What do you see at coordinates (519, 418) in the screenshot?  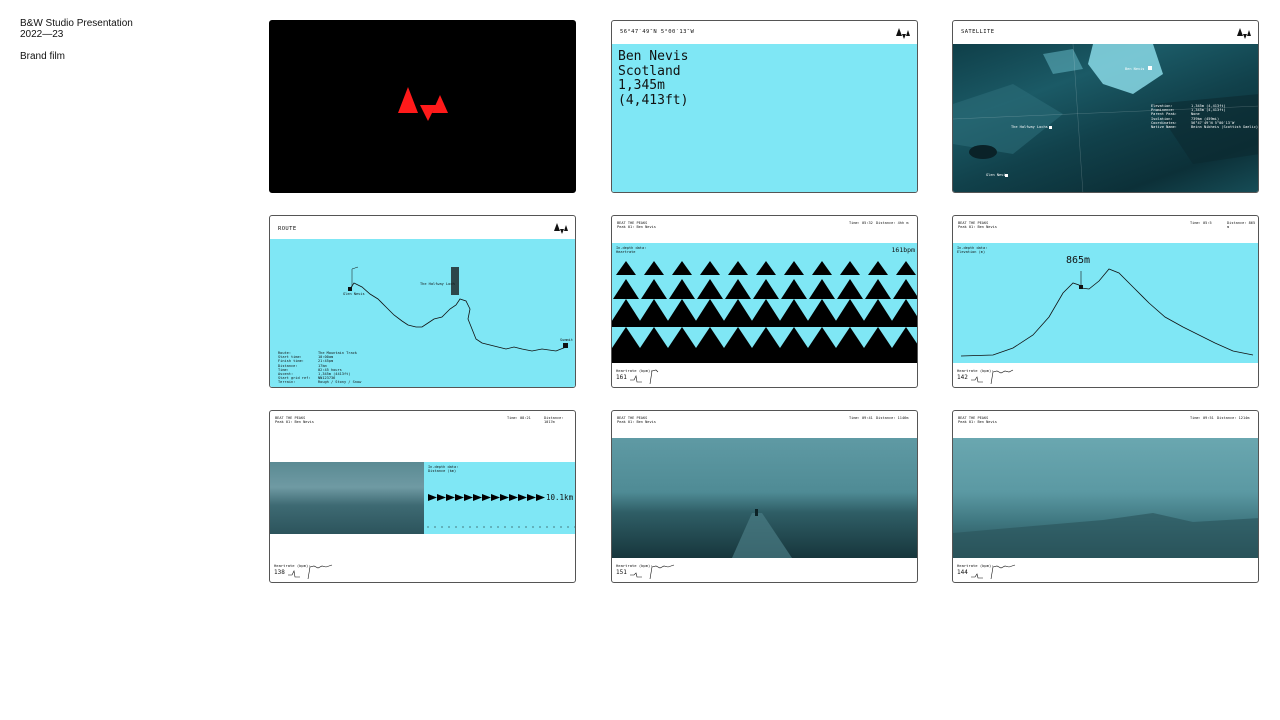 I see `time-label: Time: 08:21` at bounding box center [519, 418].